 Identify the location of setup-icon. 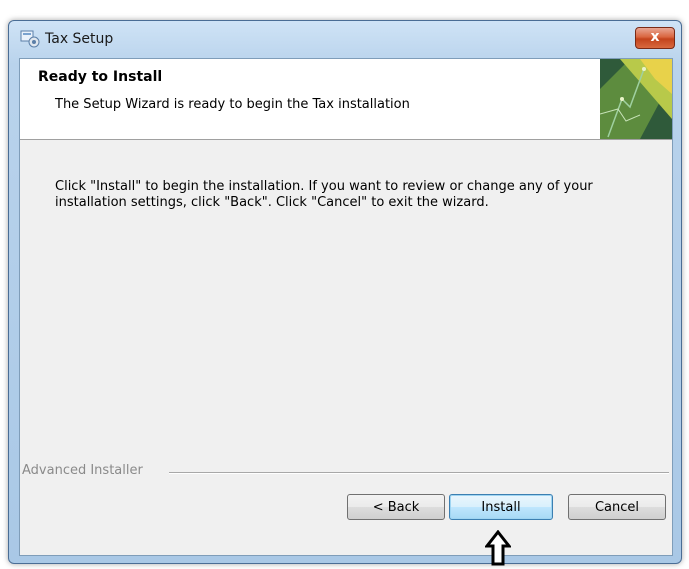
(30, 39).